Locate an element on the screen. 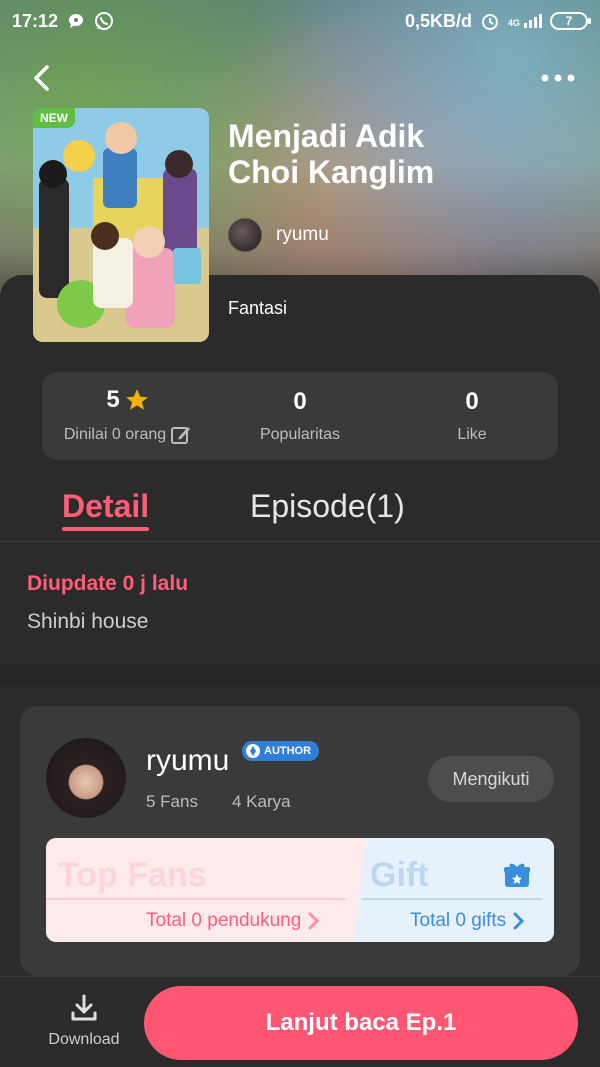 This screenshot has height=1067, width=600. publisher-name: Shinbi house is located at coordinates (88, 621).